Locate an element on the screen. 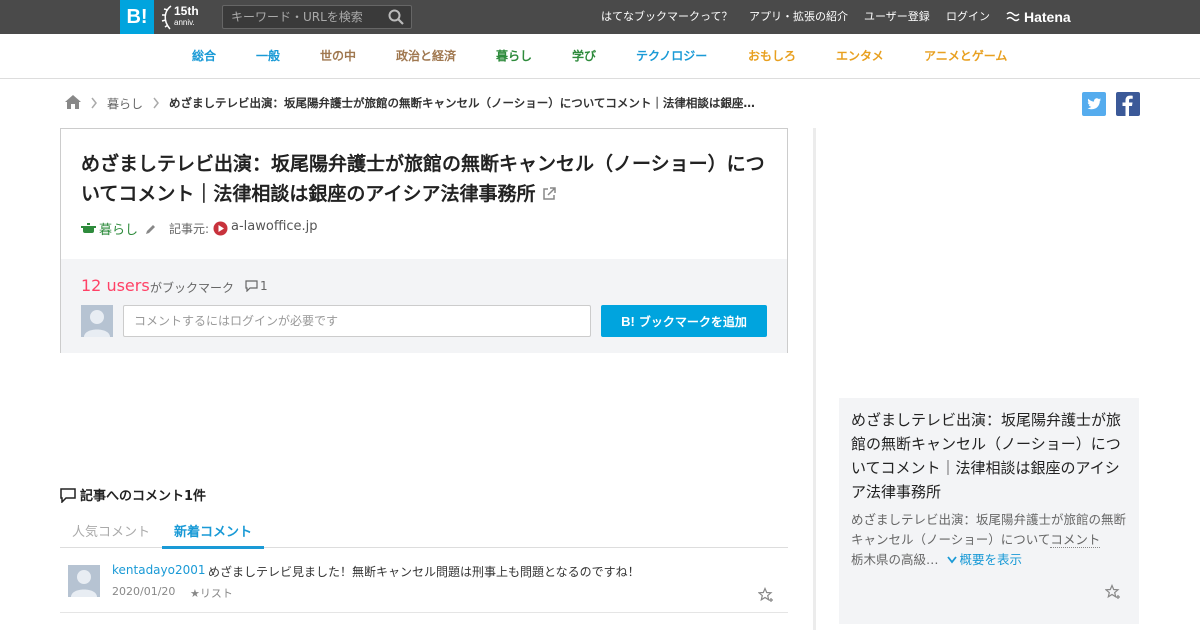 The height and width of the screenshot is (630, 1200). anniversary-number: 15th is located at coordinates (186, 11).